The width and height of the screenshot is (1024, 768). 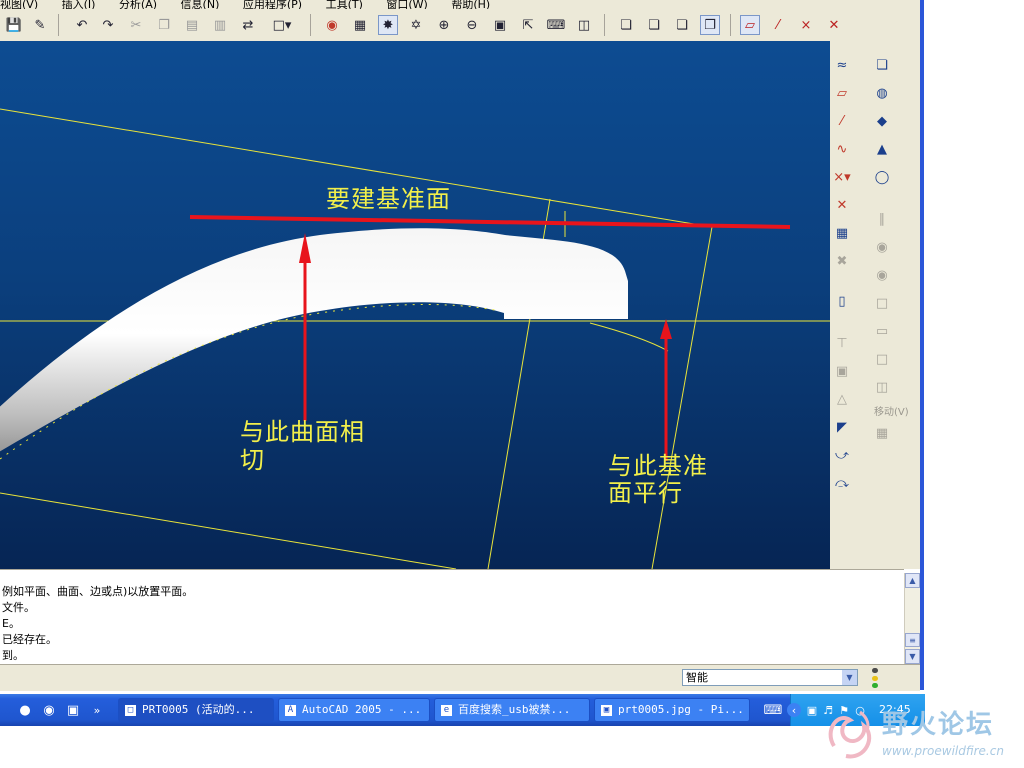 I want to click on select-box-icon: □▾, so click(x=282, y=25).